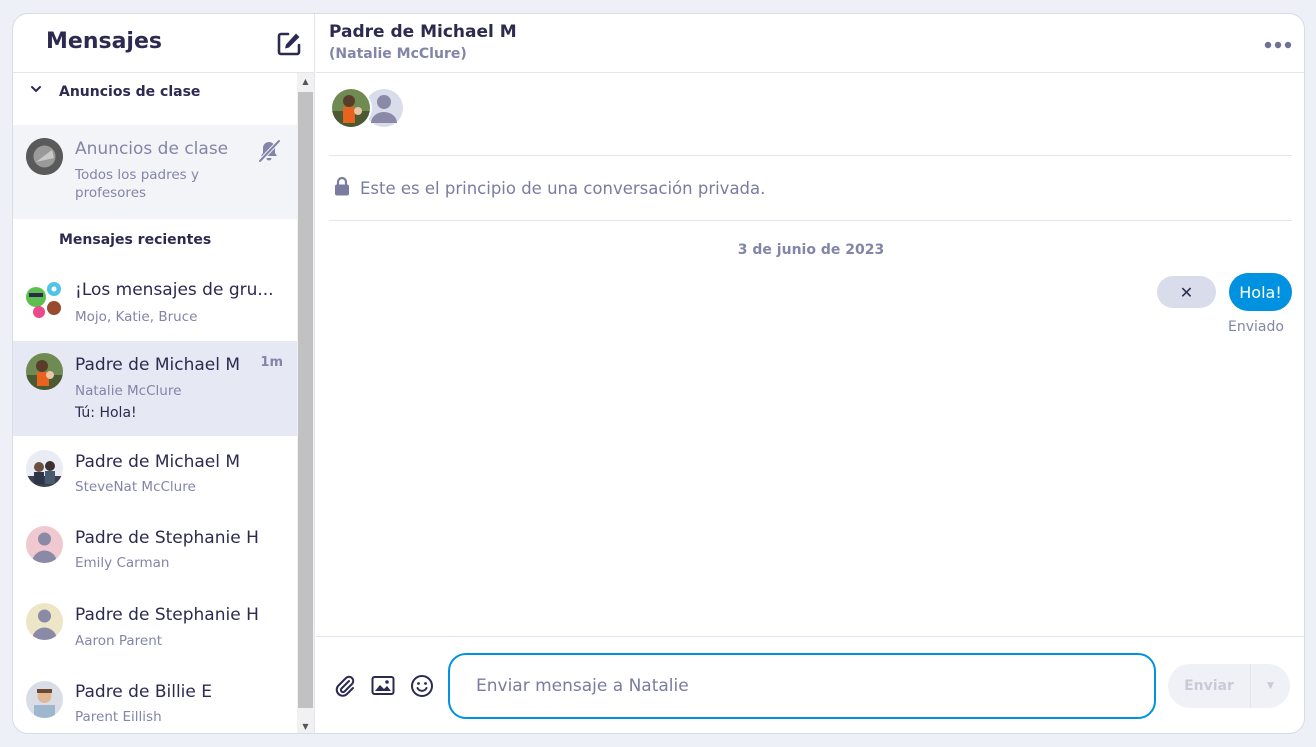  Describe the element at coordinates (44, 299) in the screenshot. I see `group-avatar` at that location.